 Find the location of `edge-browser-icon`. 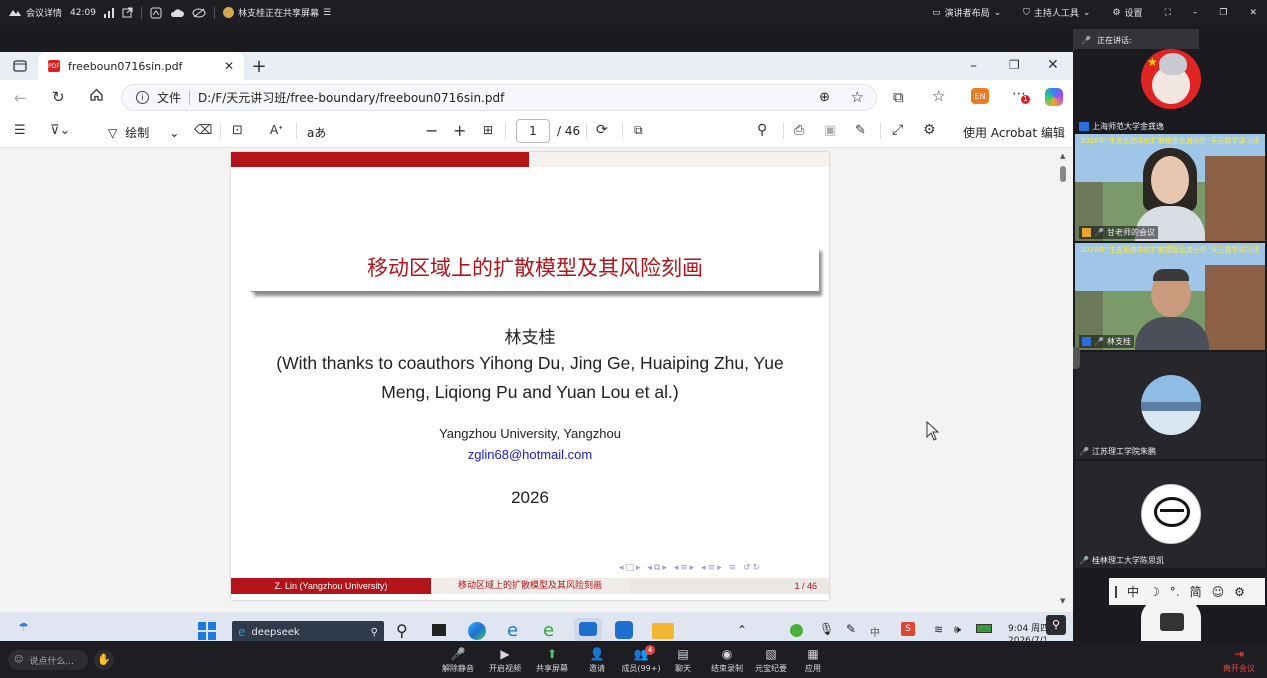

edge-browser-icon is located at coordinates (477, 631).